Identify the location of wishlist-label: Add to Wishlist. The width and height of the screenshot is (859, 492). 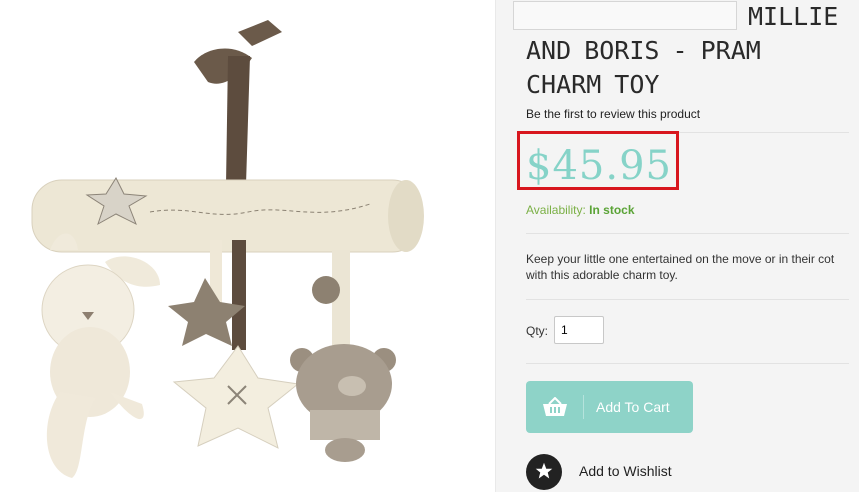
(625, 471).